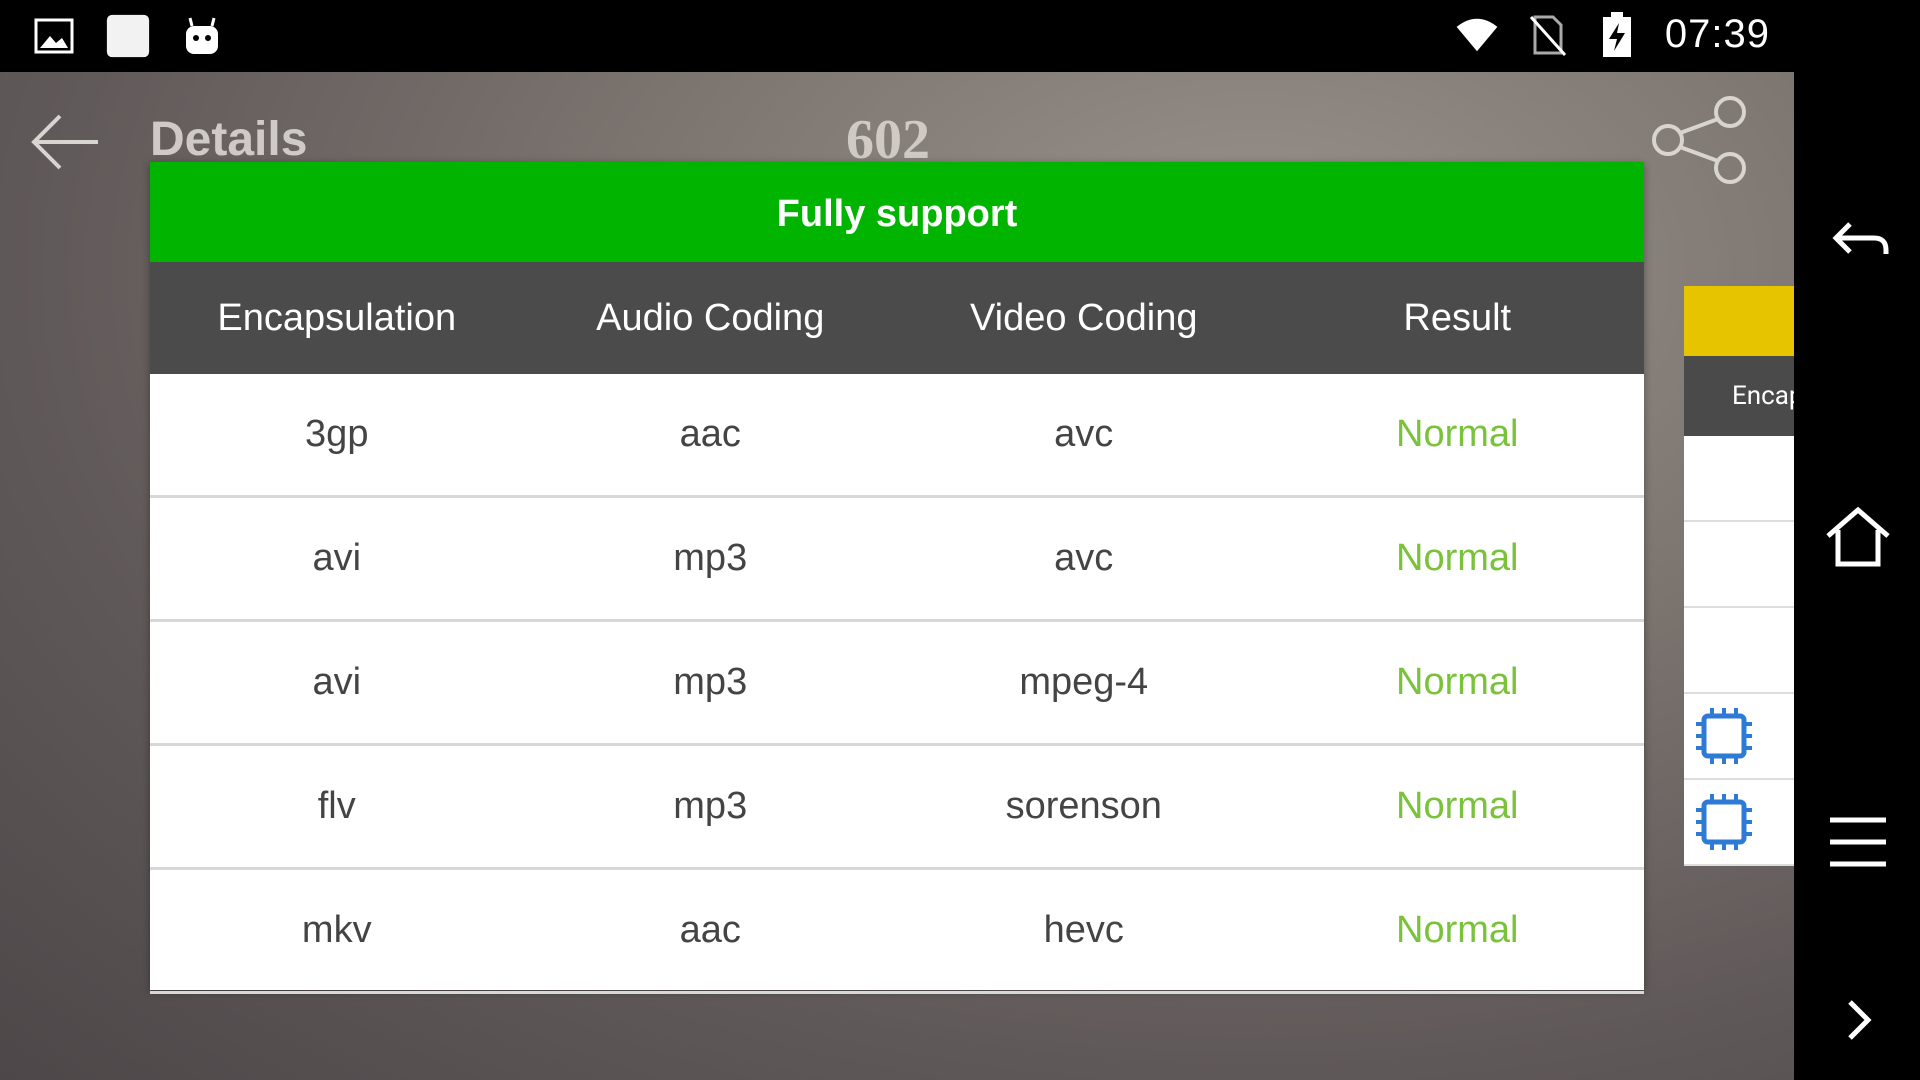 Image resolution: width=1920 pixels, height=1080 pixels. What do you see at coordinates (897, 808) in the screenshot?
I see `table-row: flv mp3 sorenson Normal` at bounding box center [897, 808].